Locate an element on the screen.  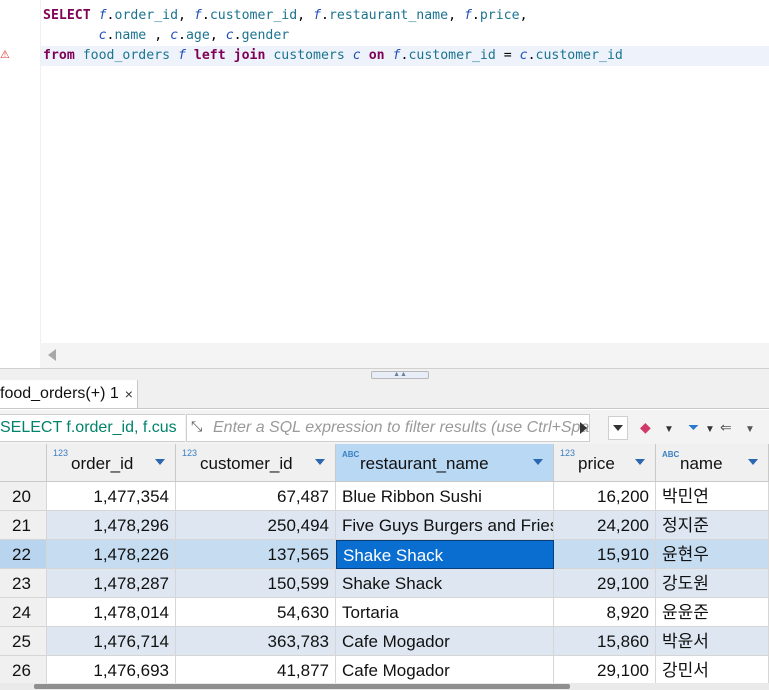
cell-order-id: 1,476,714 is located at coordinates (111, 641).